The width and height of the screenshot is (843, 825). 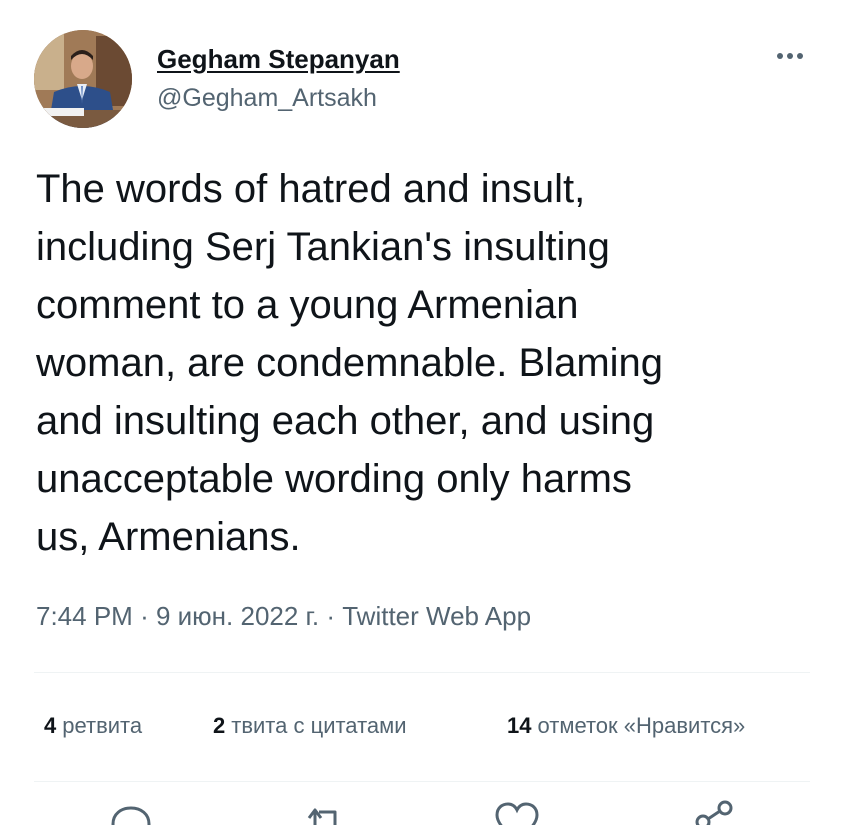 I want to click on retweet-button, so click(x=325, y=811).